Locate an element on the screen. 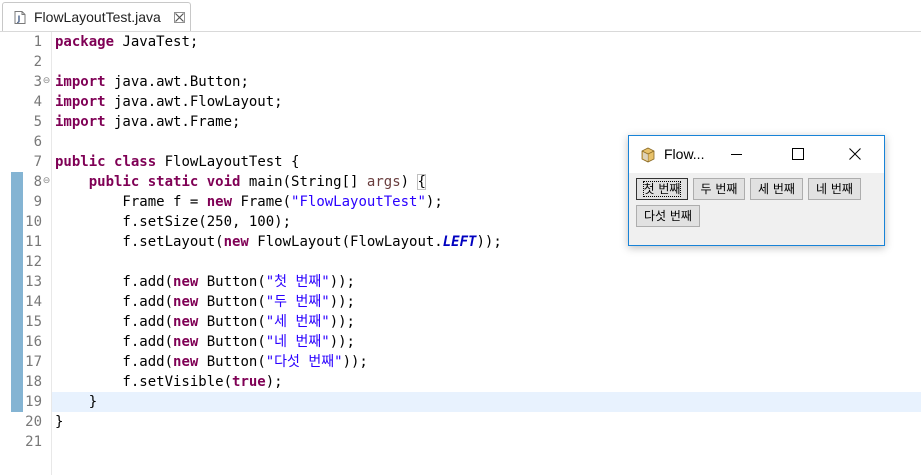 The width and height of the screenshot is (921, 475). line-number: 8 is located at coordinates (37, 182).